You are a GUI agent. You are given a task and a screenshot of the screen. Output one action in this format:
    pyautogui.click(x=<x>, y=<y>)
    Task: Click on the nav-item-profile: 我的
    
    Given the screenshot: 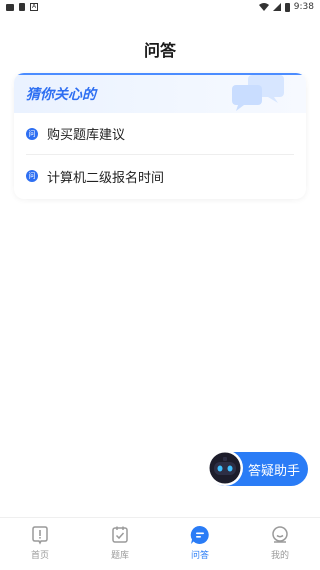 What is the action you would take?
    pyautogui.click(x=280, y=544)
    